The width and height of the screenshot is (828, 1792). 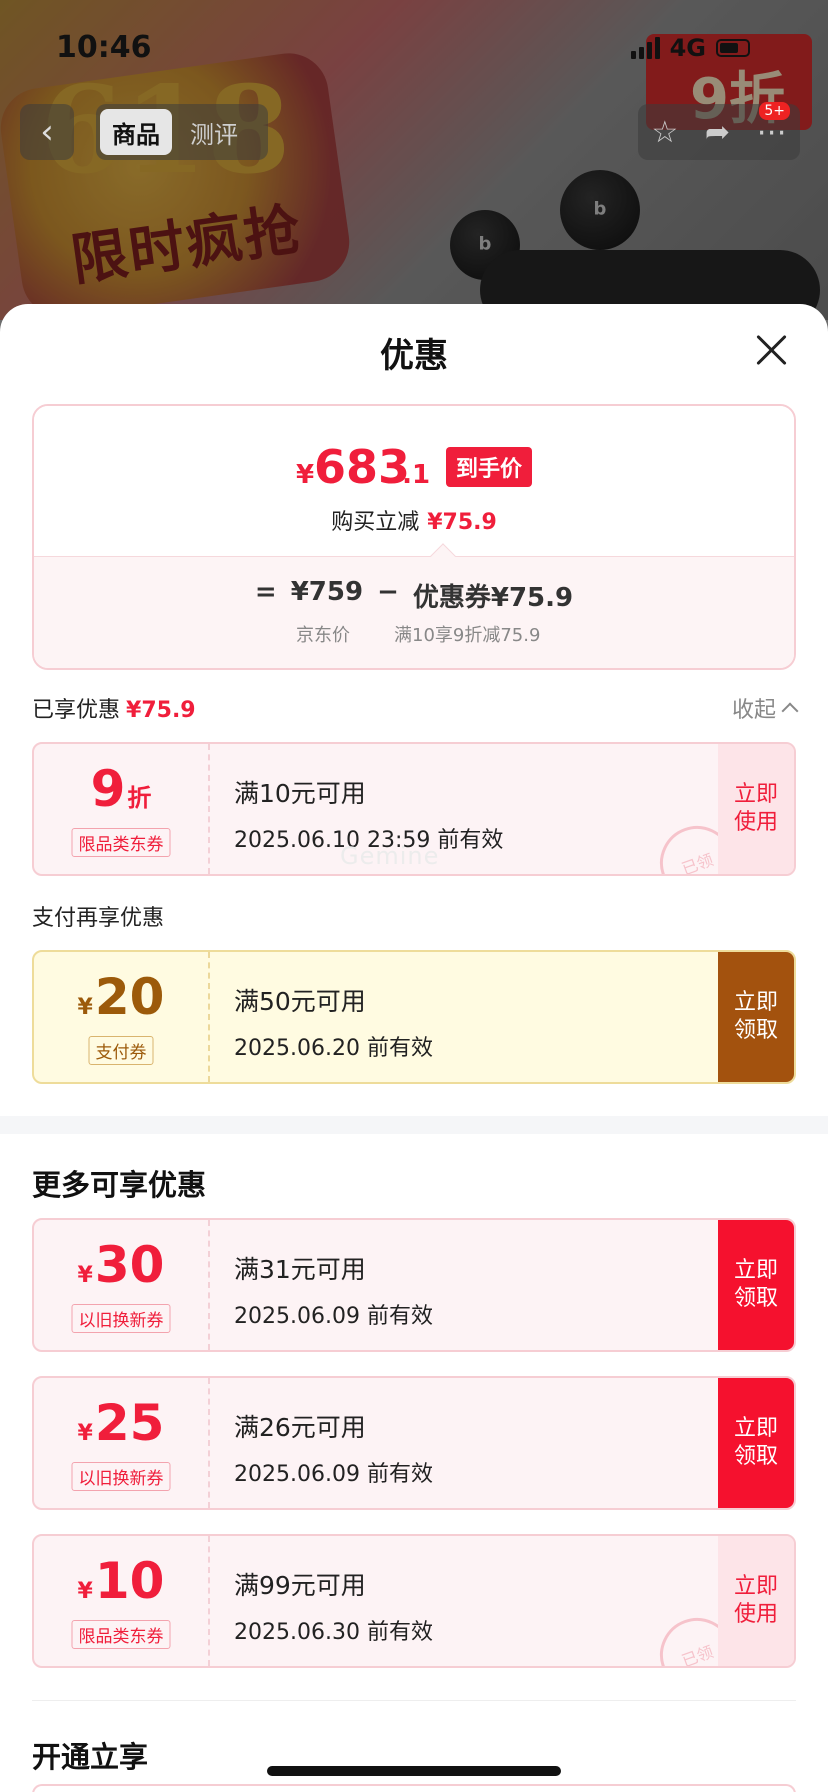 I want to click on coupon-card: ¥10 限品类东券 满99元可用 2025.06.30 前有效 已领 立即使用, so click(x=414, y=1601).